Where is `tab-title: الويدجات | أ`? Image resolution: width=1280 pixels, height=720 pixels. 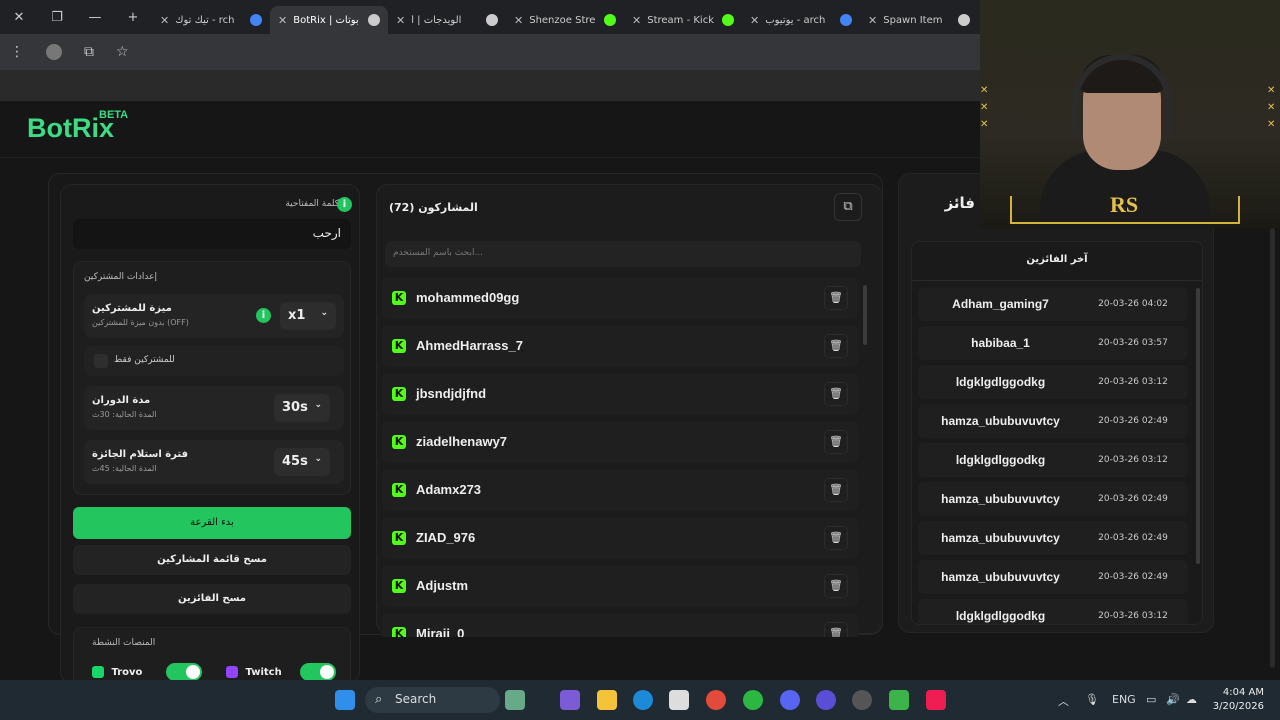
tab-title: الويدجات | أ is located at coordinates (436, 20).